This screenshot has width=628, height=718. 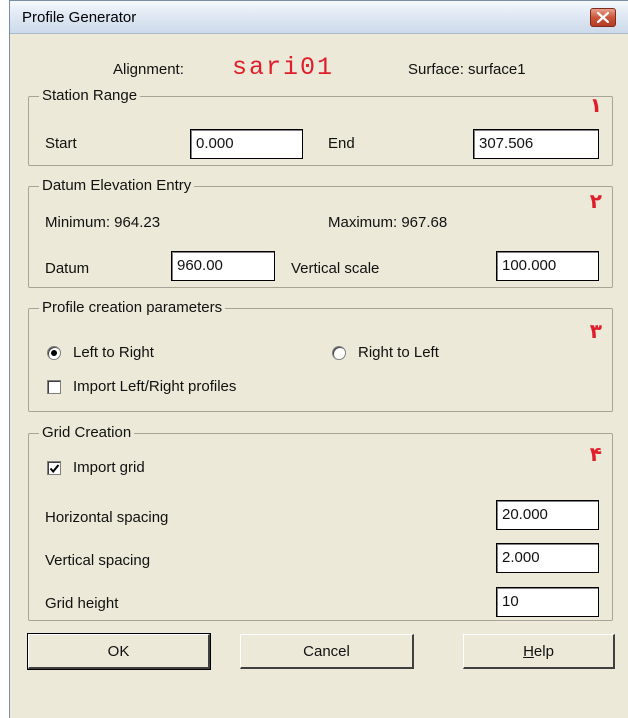 What do you see at coordinates (319, 17) in the screenshot?
I see `title-bar: Profile Generator` at bounding box center [319, 17].